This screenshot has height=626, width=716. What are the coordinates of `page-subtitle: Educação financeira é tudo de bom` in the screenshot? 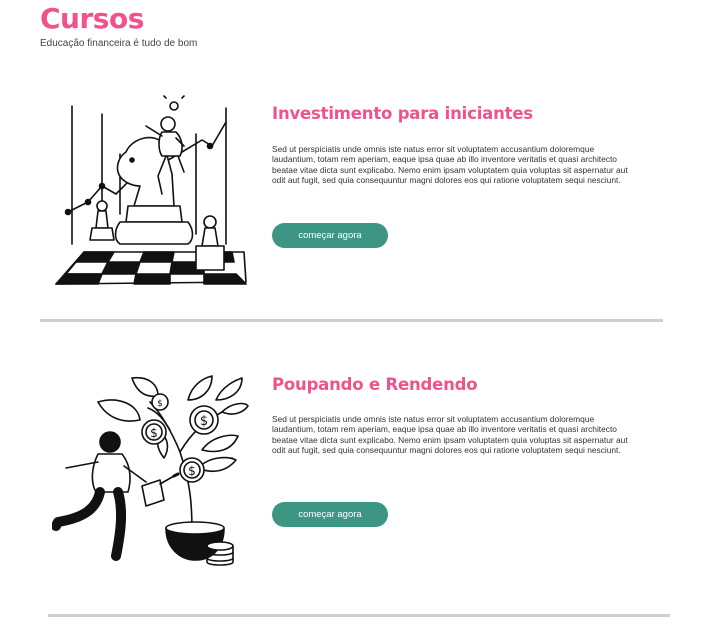 It's located at (119, 43).